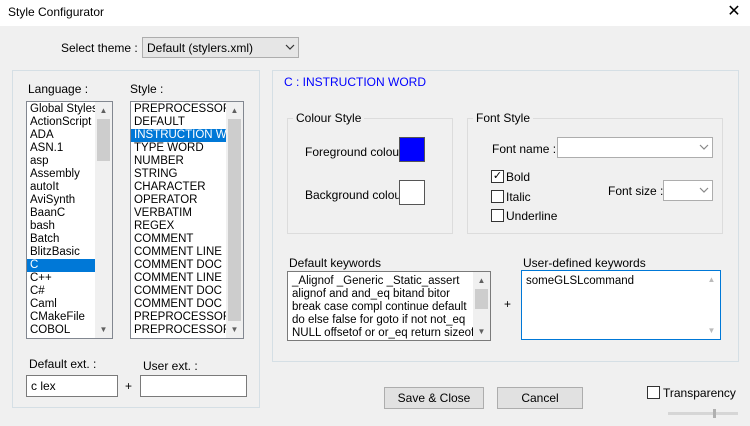  What do you see at coordinates (584, 263) in the screenshot?
I see `user-keywords-label: User-defined keywords` at bounding box center [584, 263].